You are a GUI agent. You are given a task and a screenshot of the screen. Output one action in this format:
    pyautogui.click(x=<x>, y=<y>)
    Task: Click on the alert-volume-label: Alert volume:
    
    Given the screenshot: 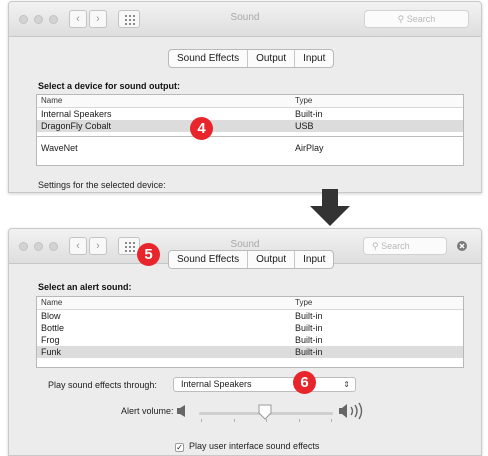 What is the action you would take?
    pyautogui.click(x=147, y=411)
    